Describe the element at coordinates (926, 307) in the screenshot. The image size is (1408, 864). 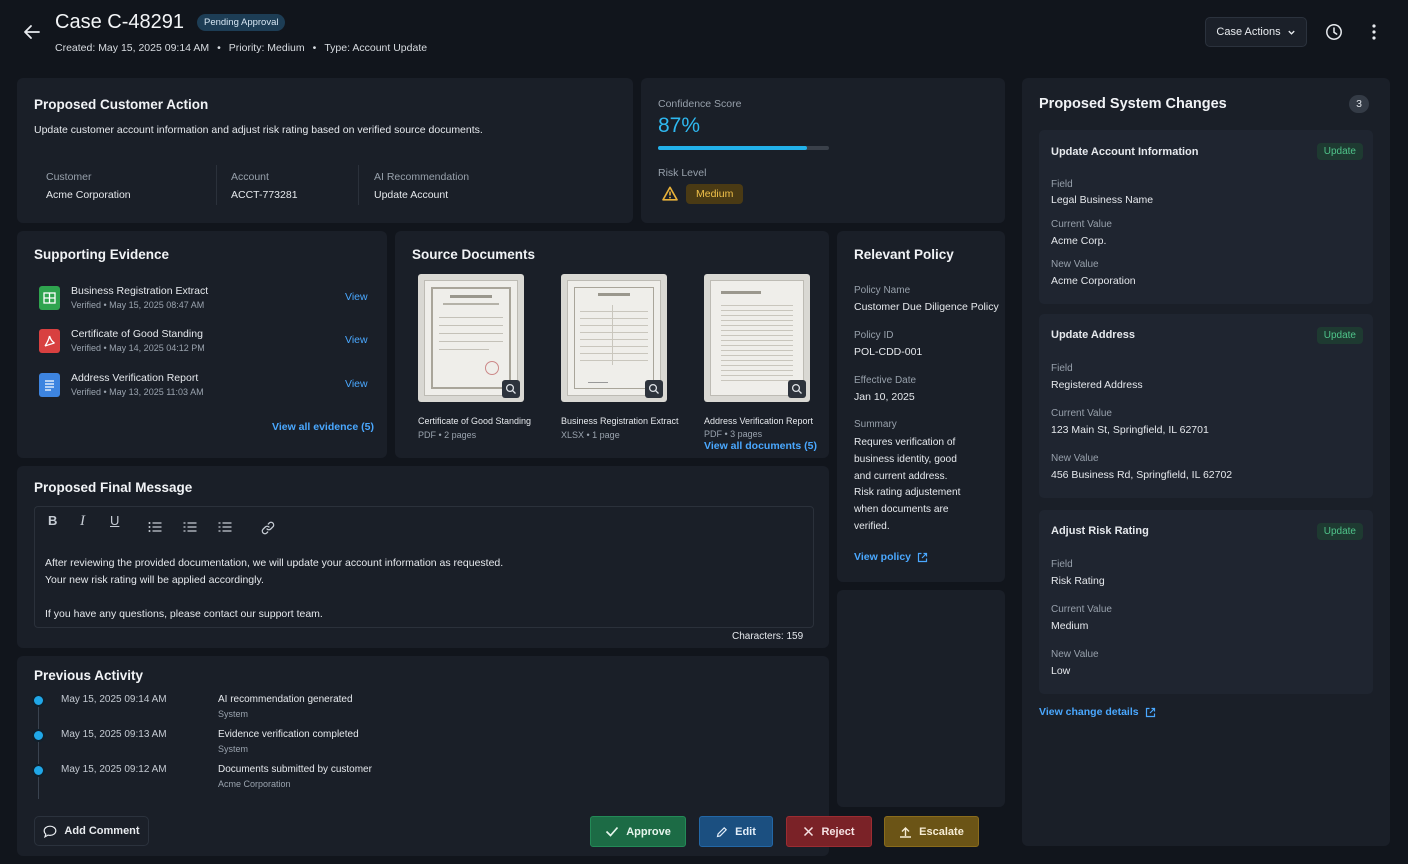
I see `policy-name-value: Customer Due Diligence Policy` at that location.